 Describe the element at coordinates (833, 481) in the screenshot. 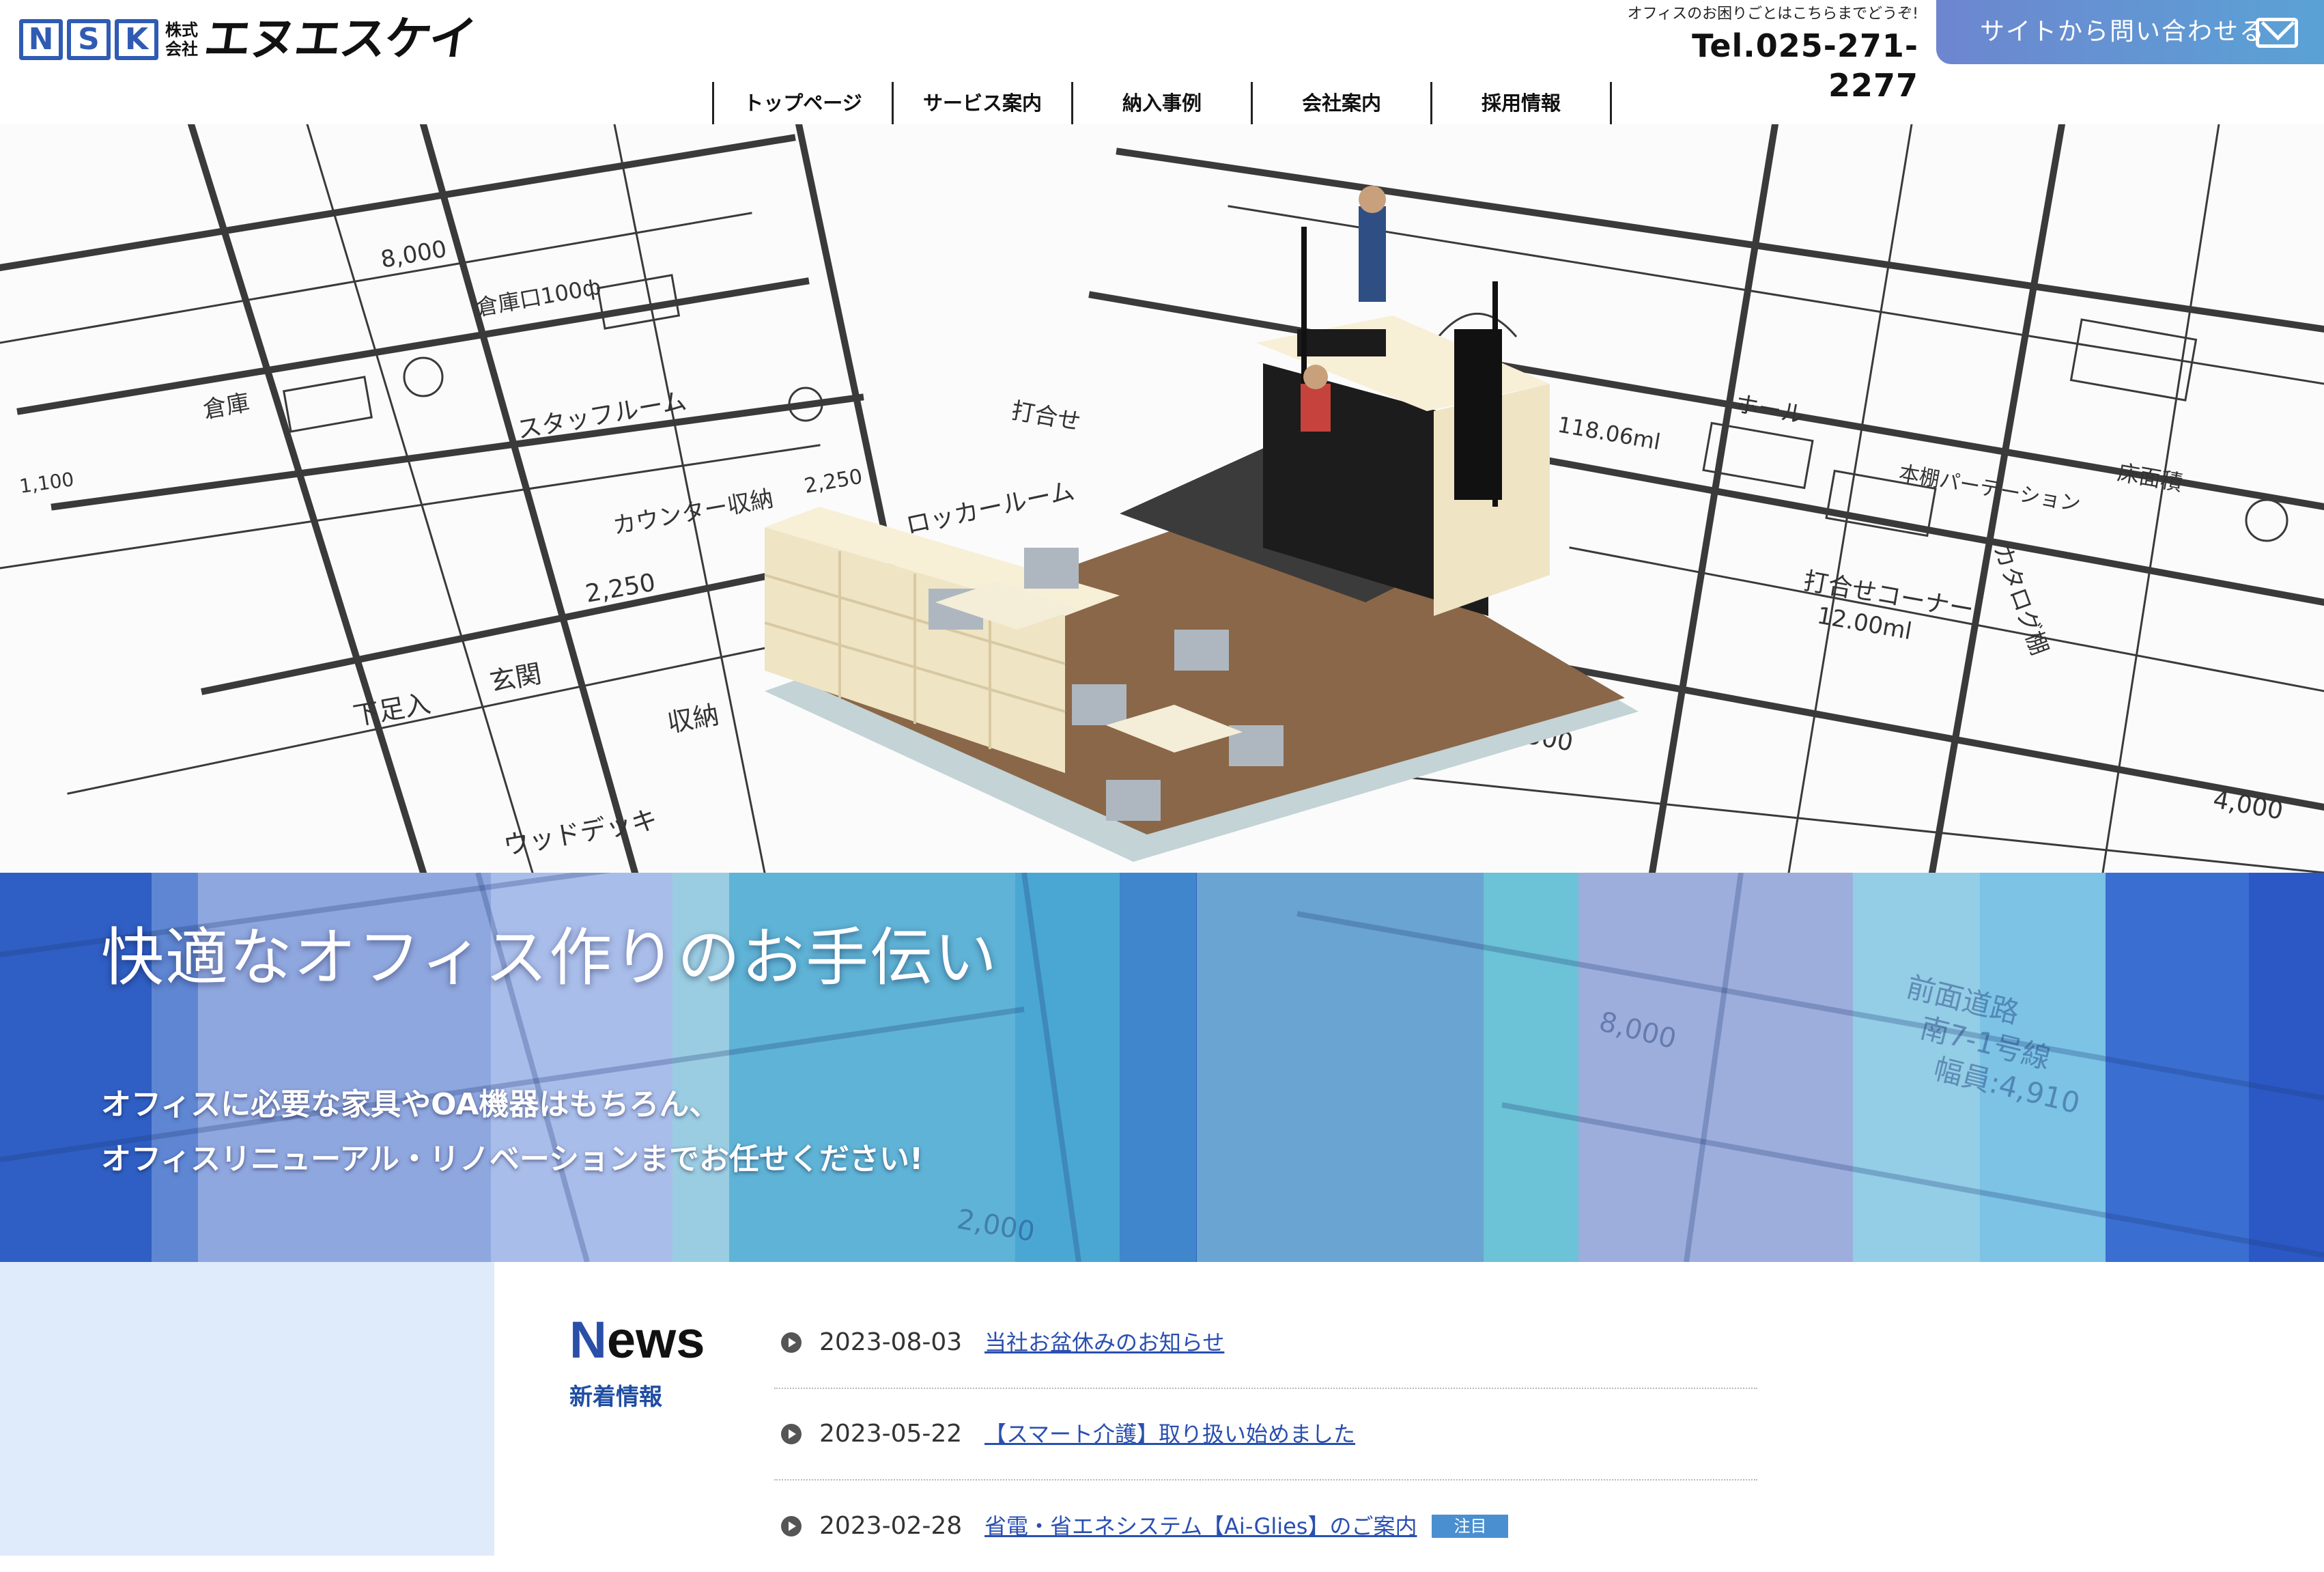

I see `svg-text: 2,250` at that location.